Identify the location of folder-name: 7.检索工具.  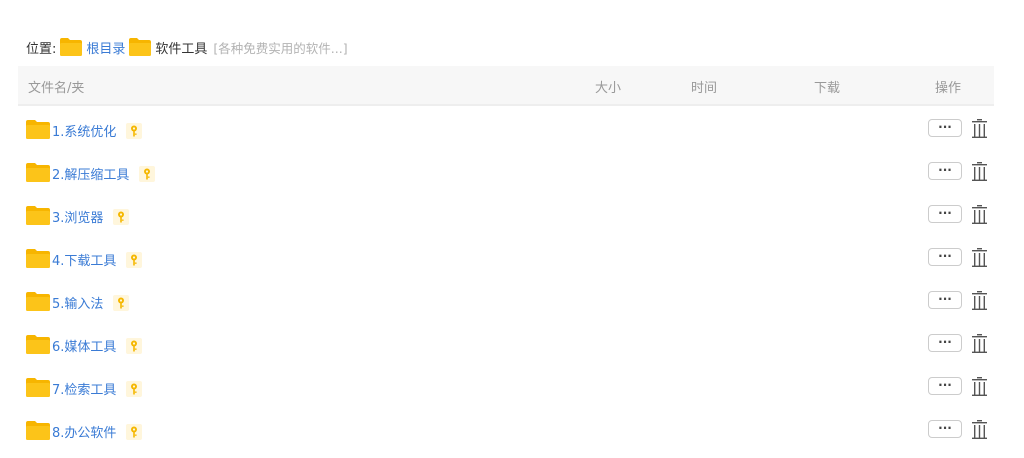
(84, 388).